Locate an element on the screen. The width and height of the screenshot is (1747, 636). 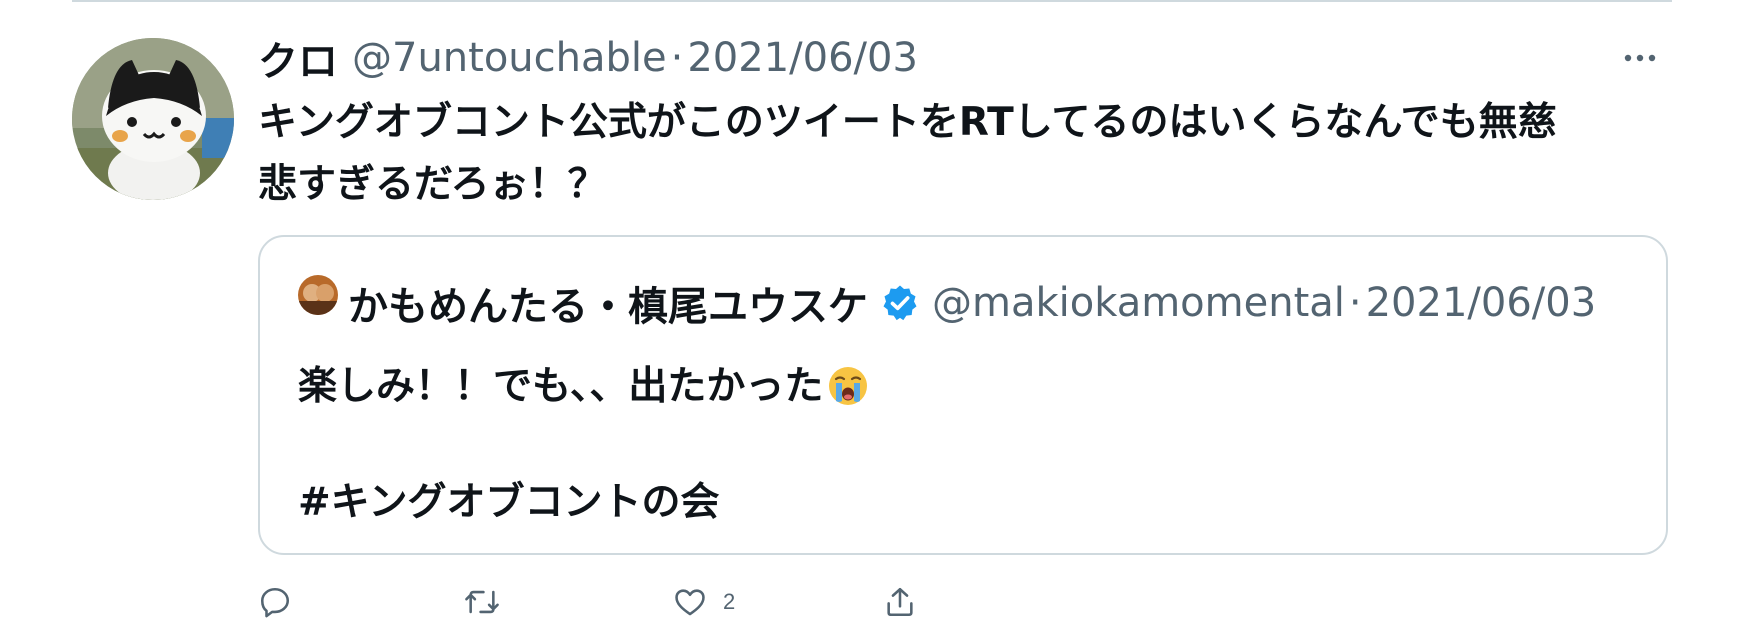
retweet-button is located at coordinates (482, 602).